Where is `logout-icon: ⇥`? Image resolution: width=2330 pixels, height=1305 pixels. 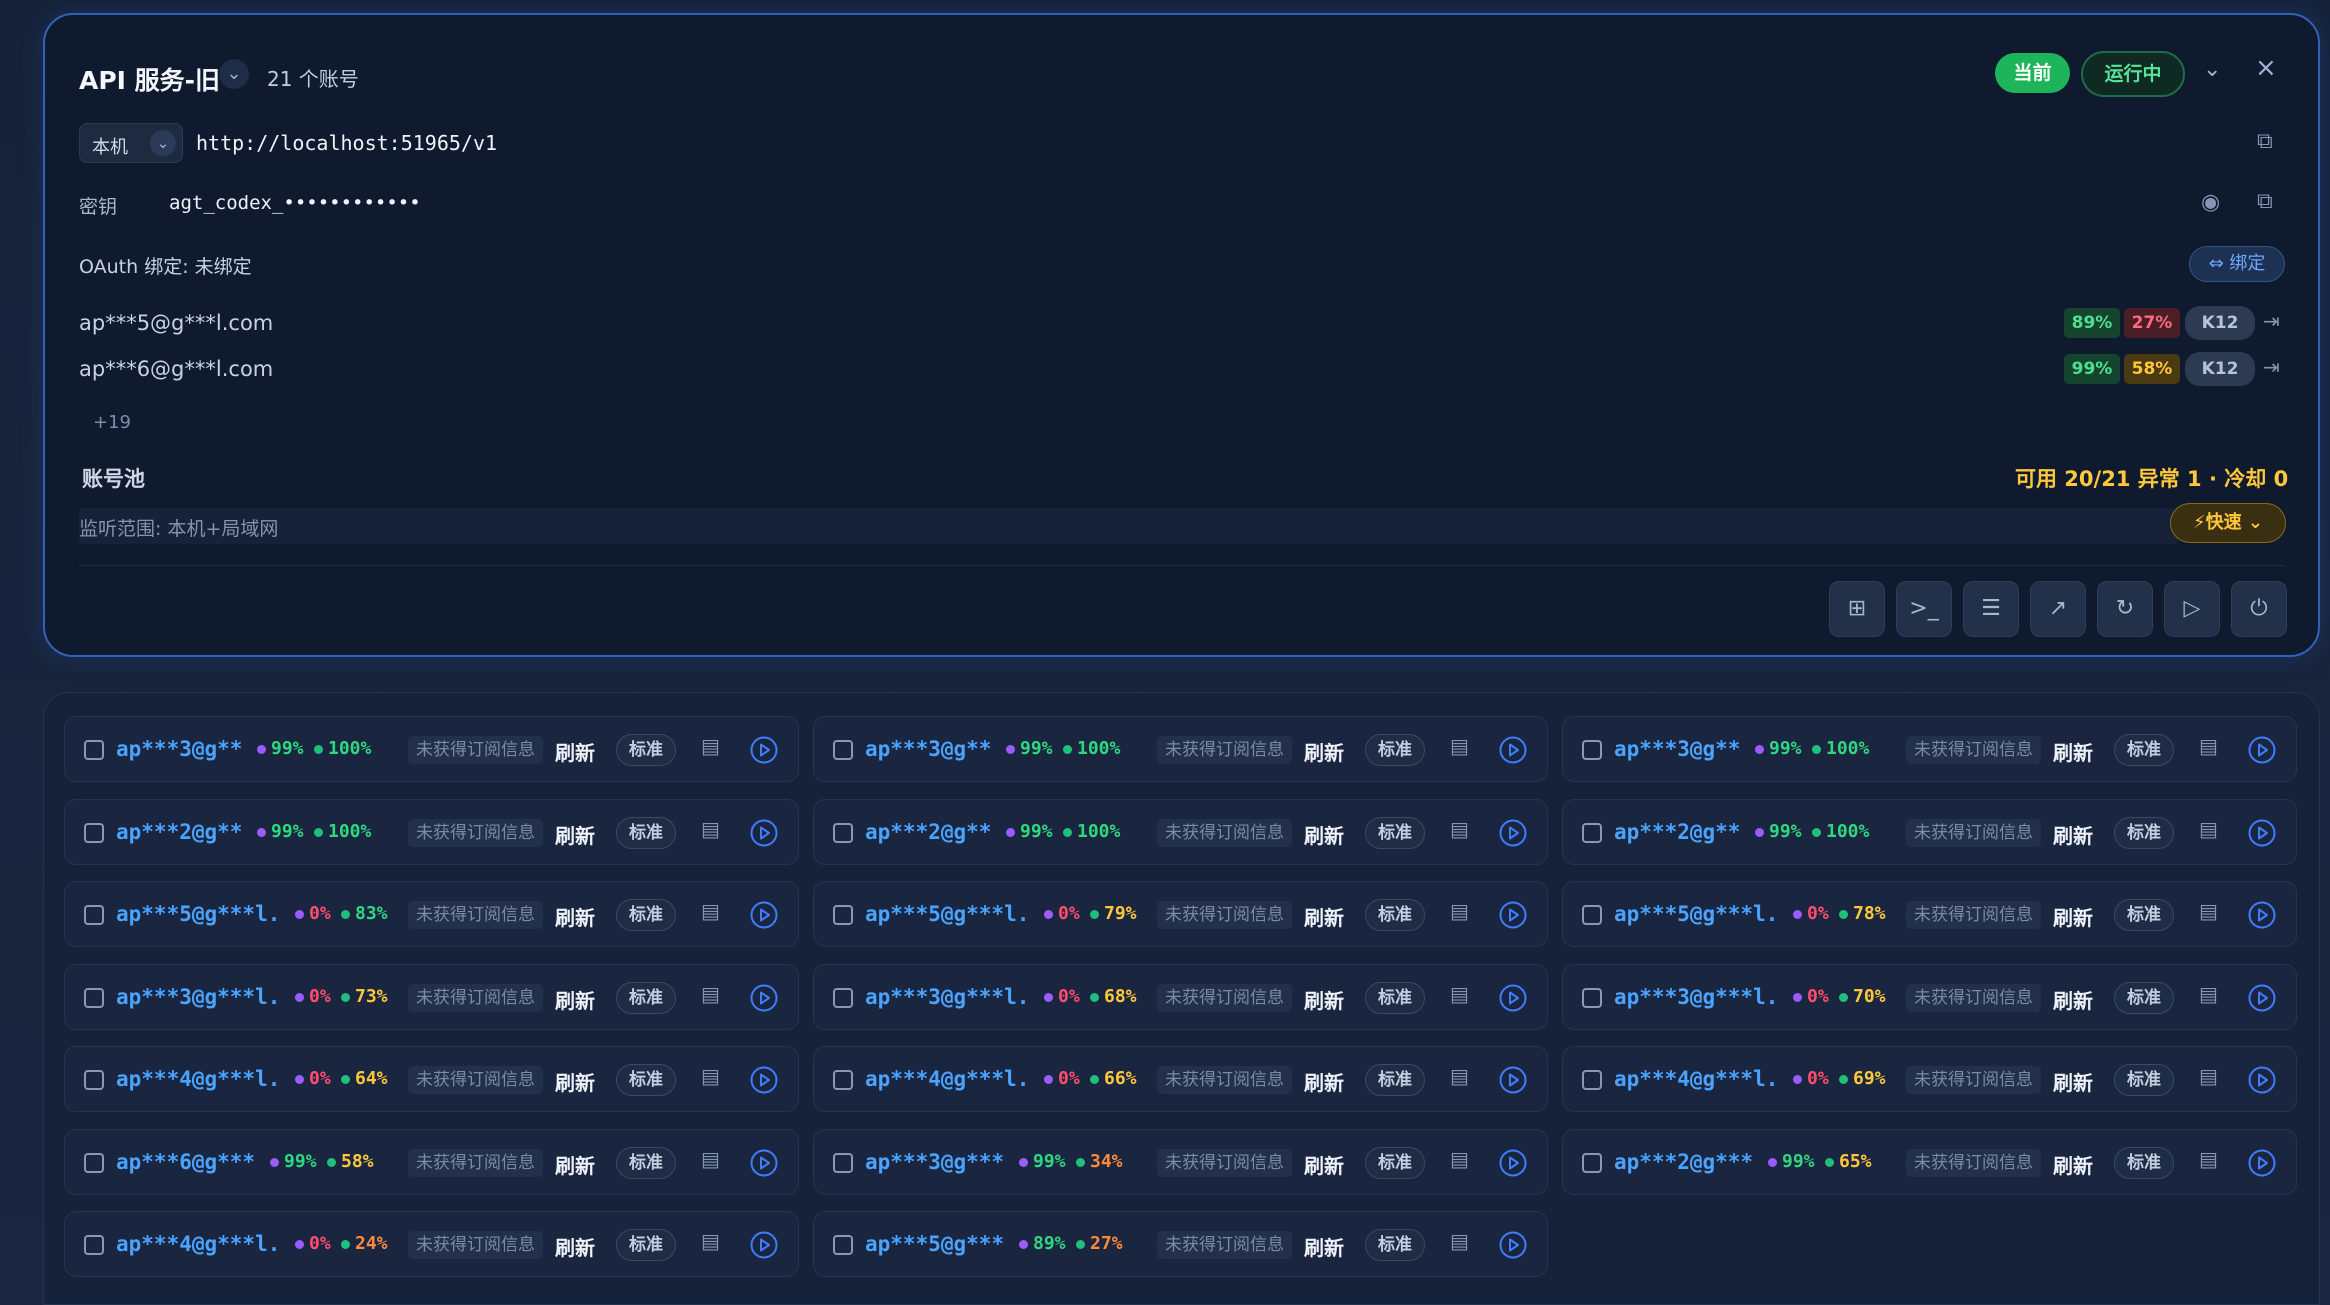 logout-icon: ⇥ is located at coordinates (2271, 321).